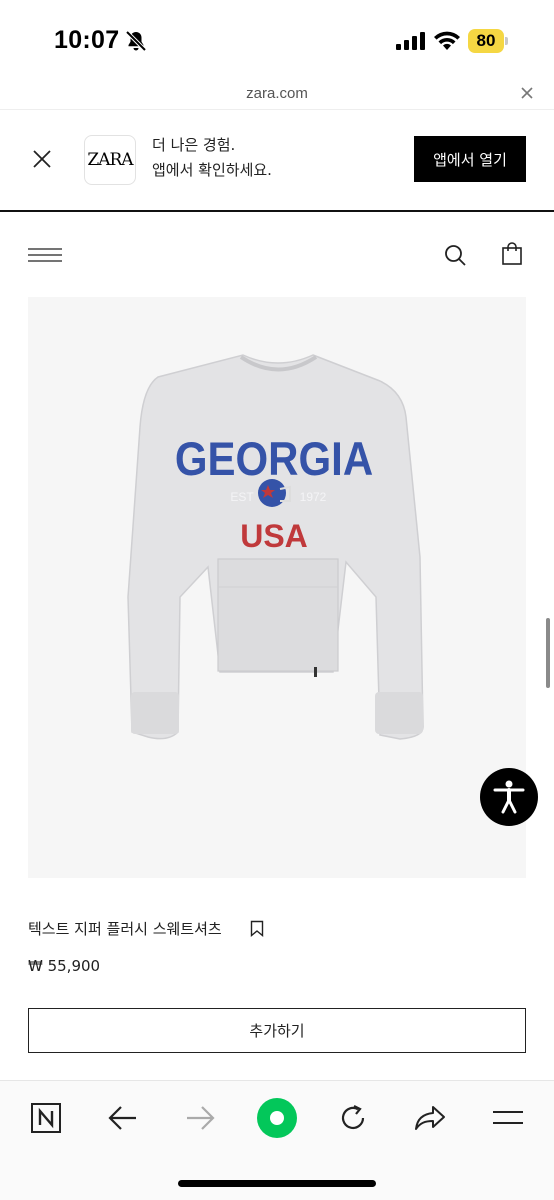 This screenshot has width=554, height=1200. What do you see at coordinates (123, 1118) in the screenshot?
I see `back-arrow-icon` at bounding box center [123, 1118].